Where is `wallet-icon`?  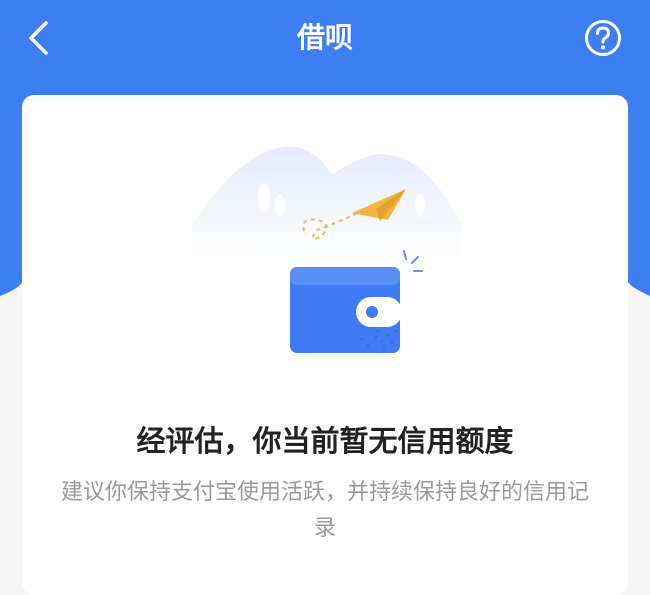 wallet-icon is located at coordinates (356, 301).